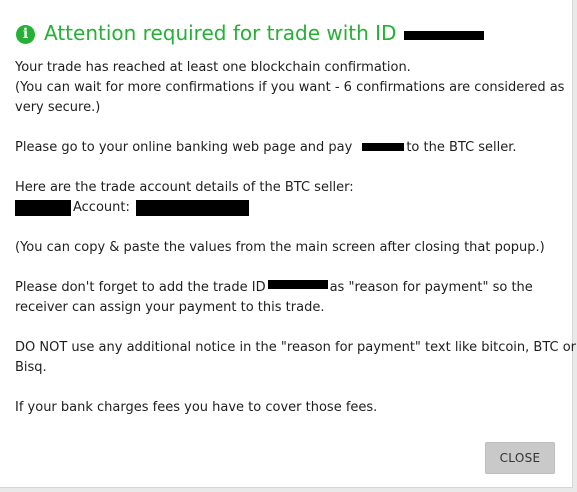 The image size is (577, 492). Describe the element at coordinates (383, 146) in the screenshot. I see `redacted-amount` at that location.